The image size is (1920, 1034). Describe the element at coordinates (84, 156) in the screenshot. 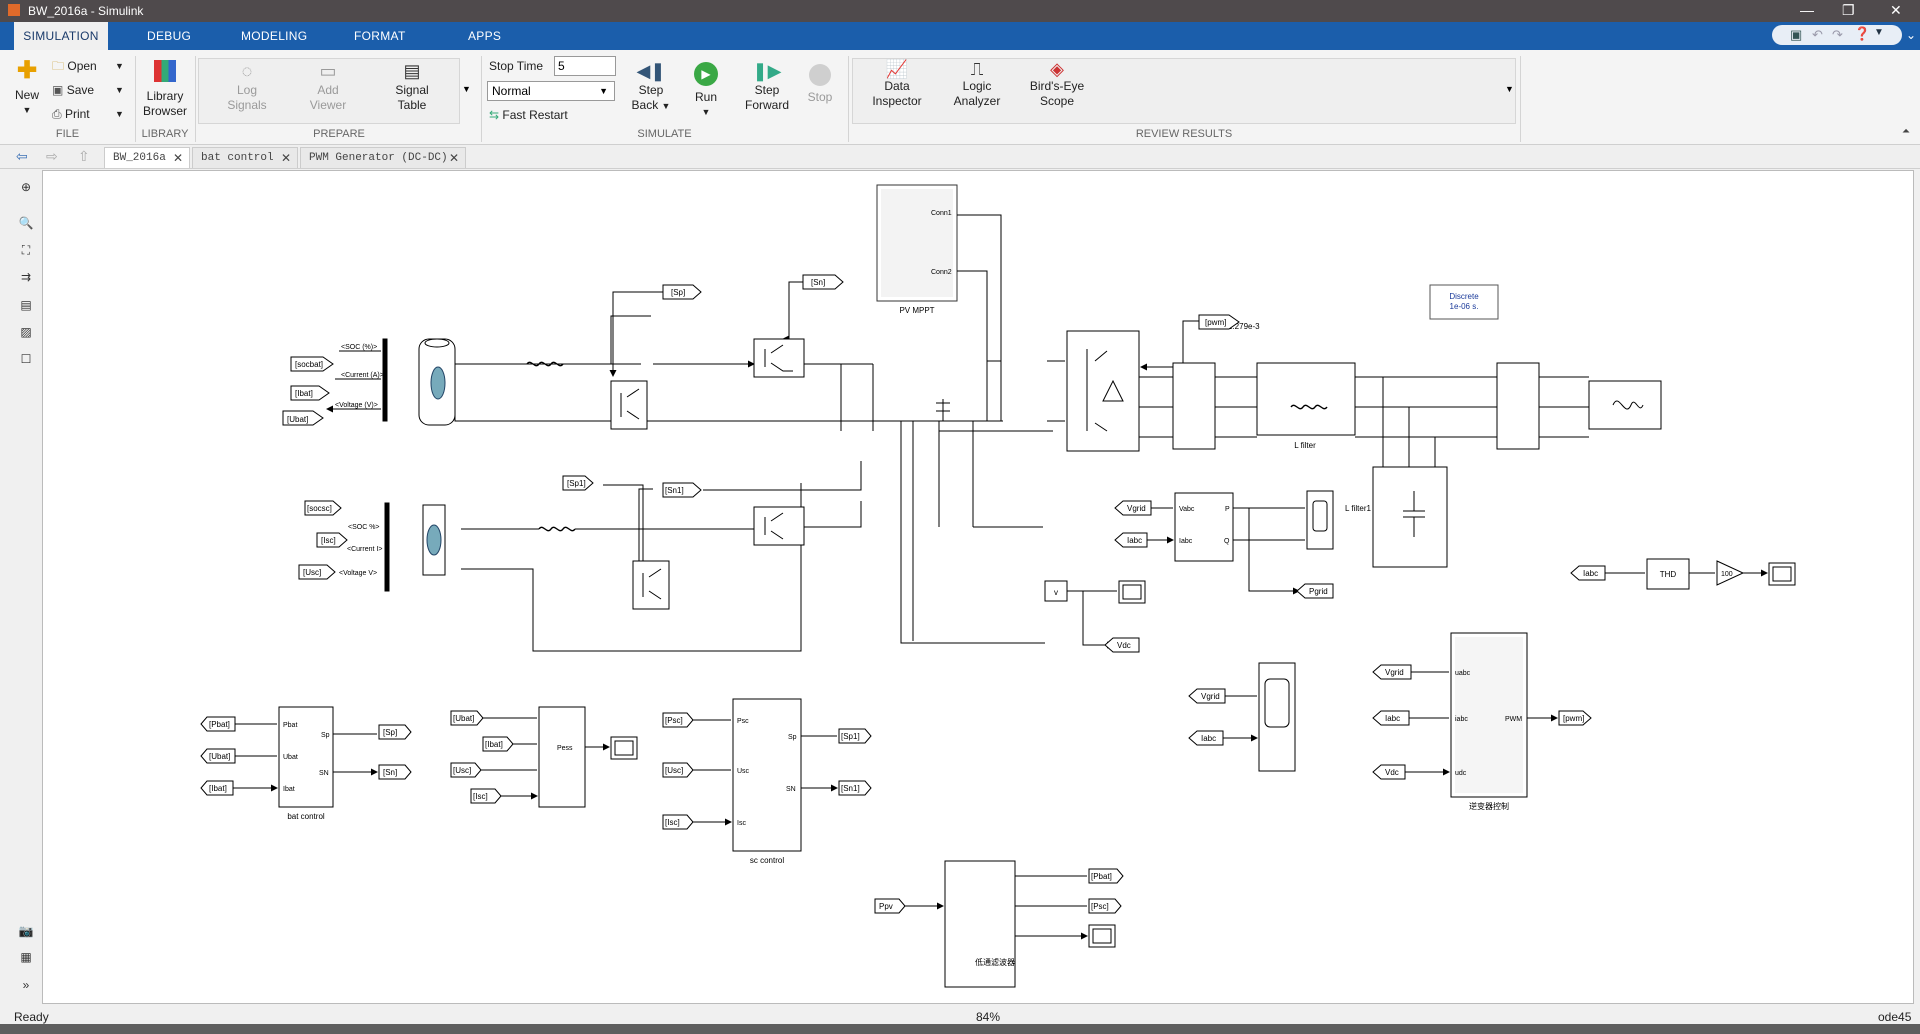

I see `up-arrow-icon: ⇧` at that location.